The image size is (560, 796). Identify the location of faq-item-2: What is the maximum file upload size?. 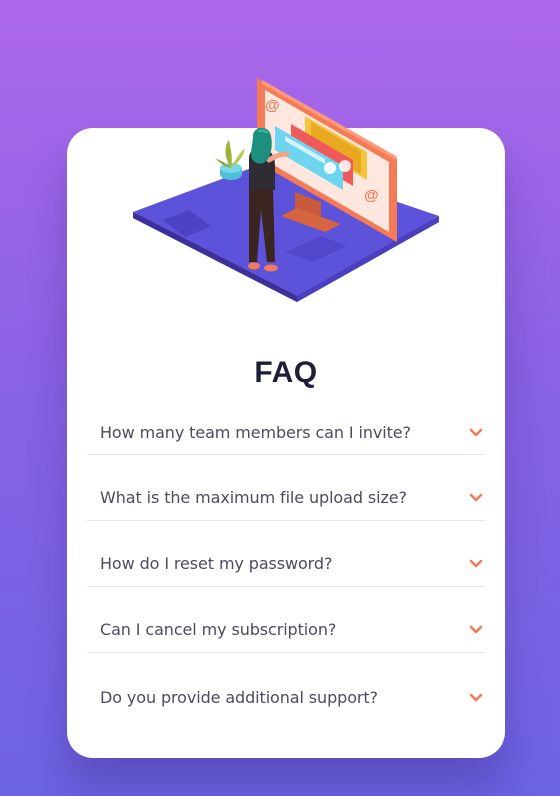
(286, 488).